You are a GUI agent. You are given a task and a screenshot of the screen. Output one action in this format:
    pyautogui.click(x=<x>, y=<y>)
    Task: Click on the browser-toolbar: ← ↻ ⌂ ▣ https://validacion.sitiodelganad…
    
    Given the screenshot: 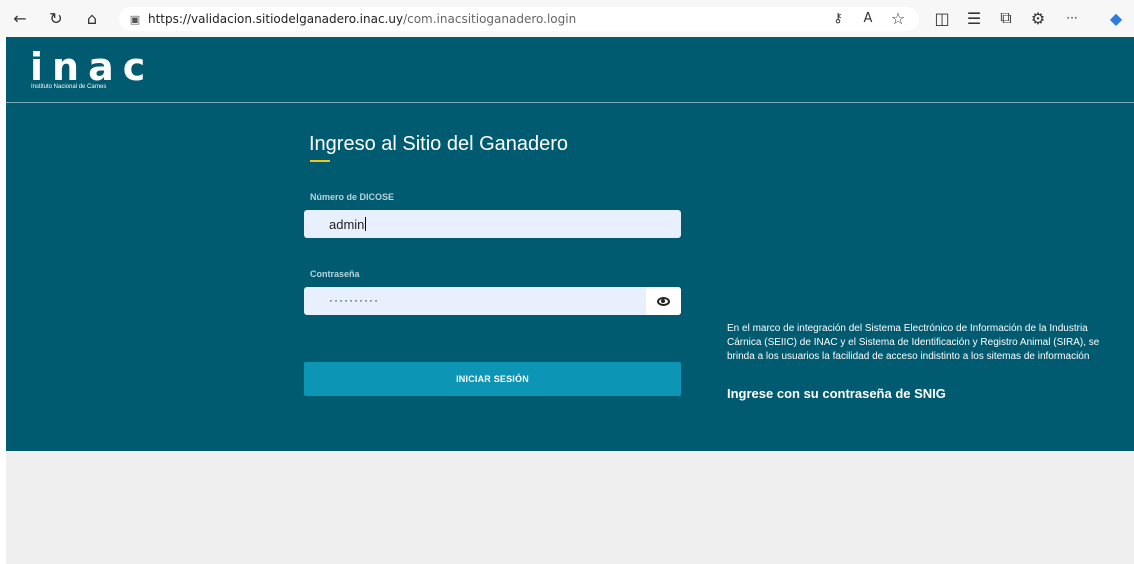 What is the action you would take?
    pyautogui.click(x=567, y=18)
    